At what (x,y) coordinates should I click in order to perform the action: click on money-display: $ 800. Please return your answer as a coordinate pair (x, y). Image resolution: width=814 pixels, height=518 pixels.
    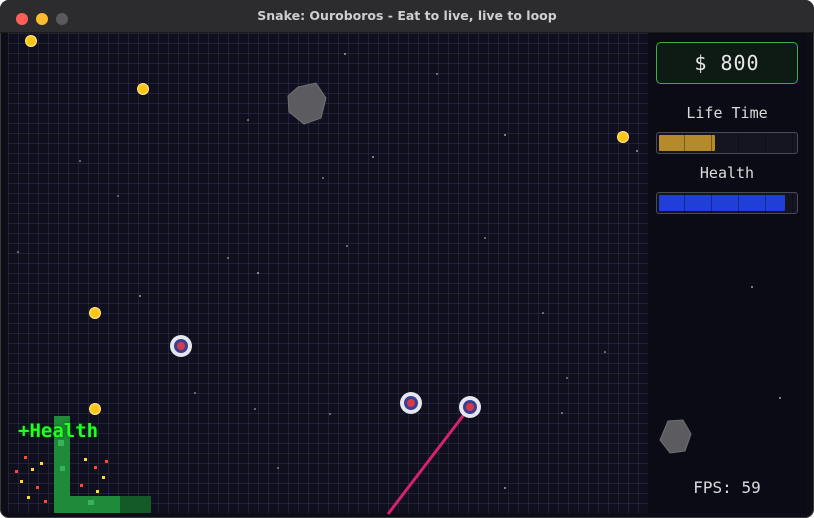
    Looking at the image, I should click on (727, 63).